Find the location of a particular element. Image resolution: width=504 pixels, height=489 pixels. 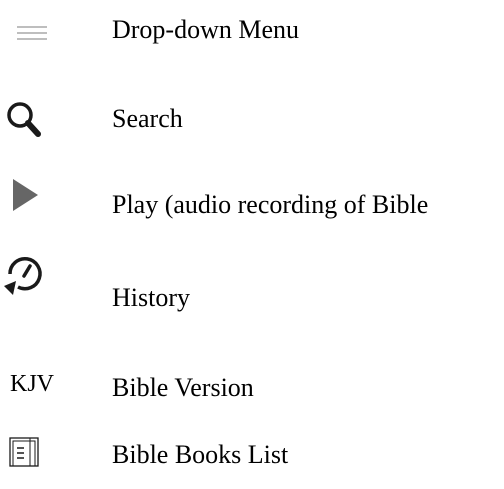

hamburger-menu-icon is located at coordinates (40, 33).